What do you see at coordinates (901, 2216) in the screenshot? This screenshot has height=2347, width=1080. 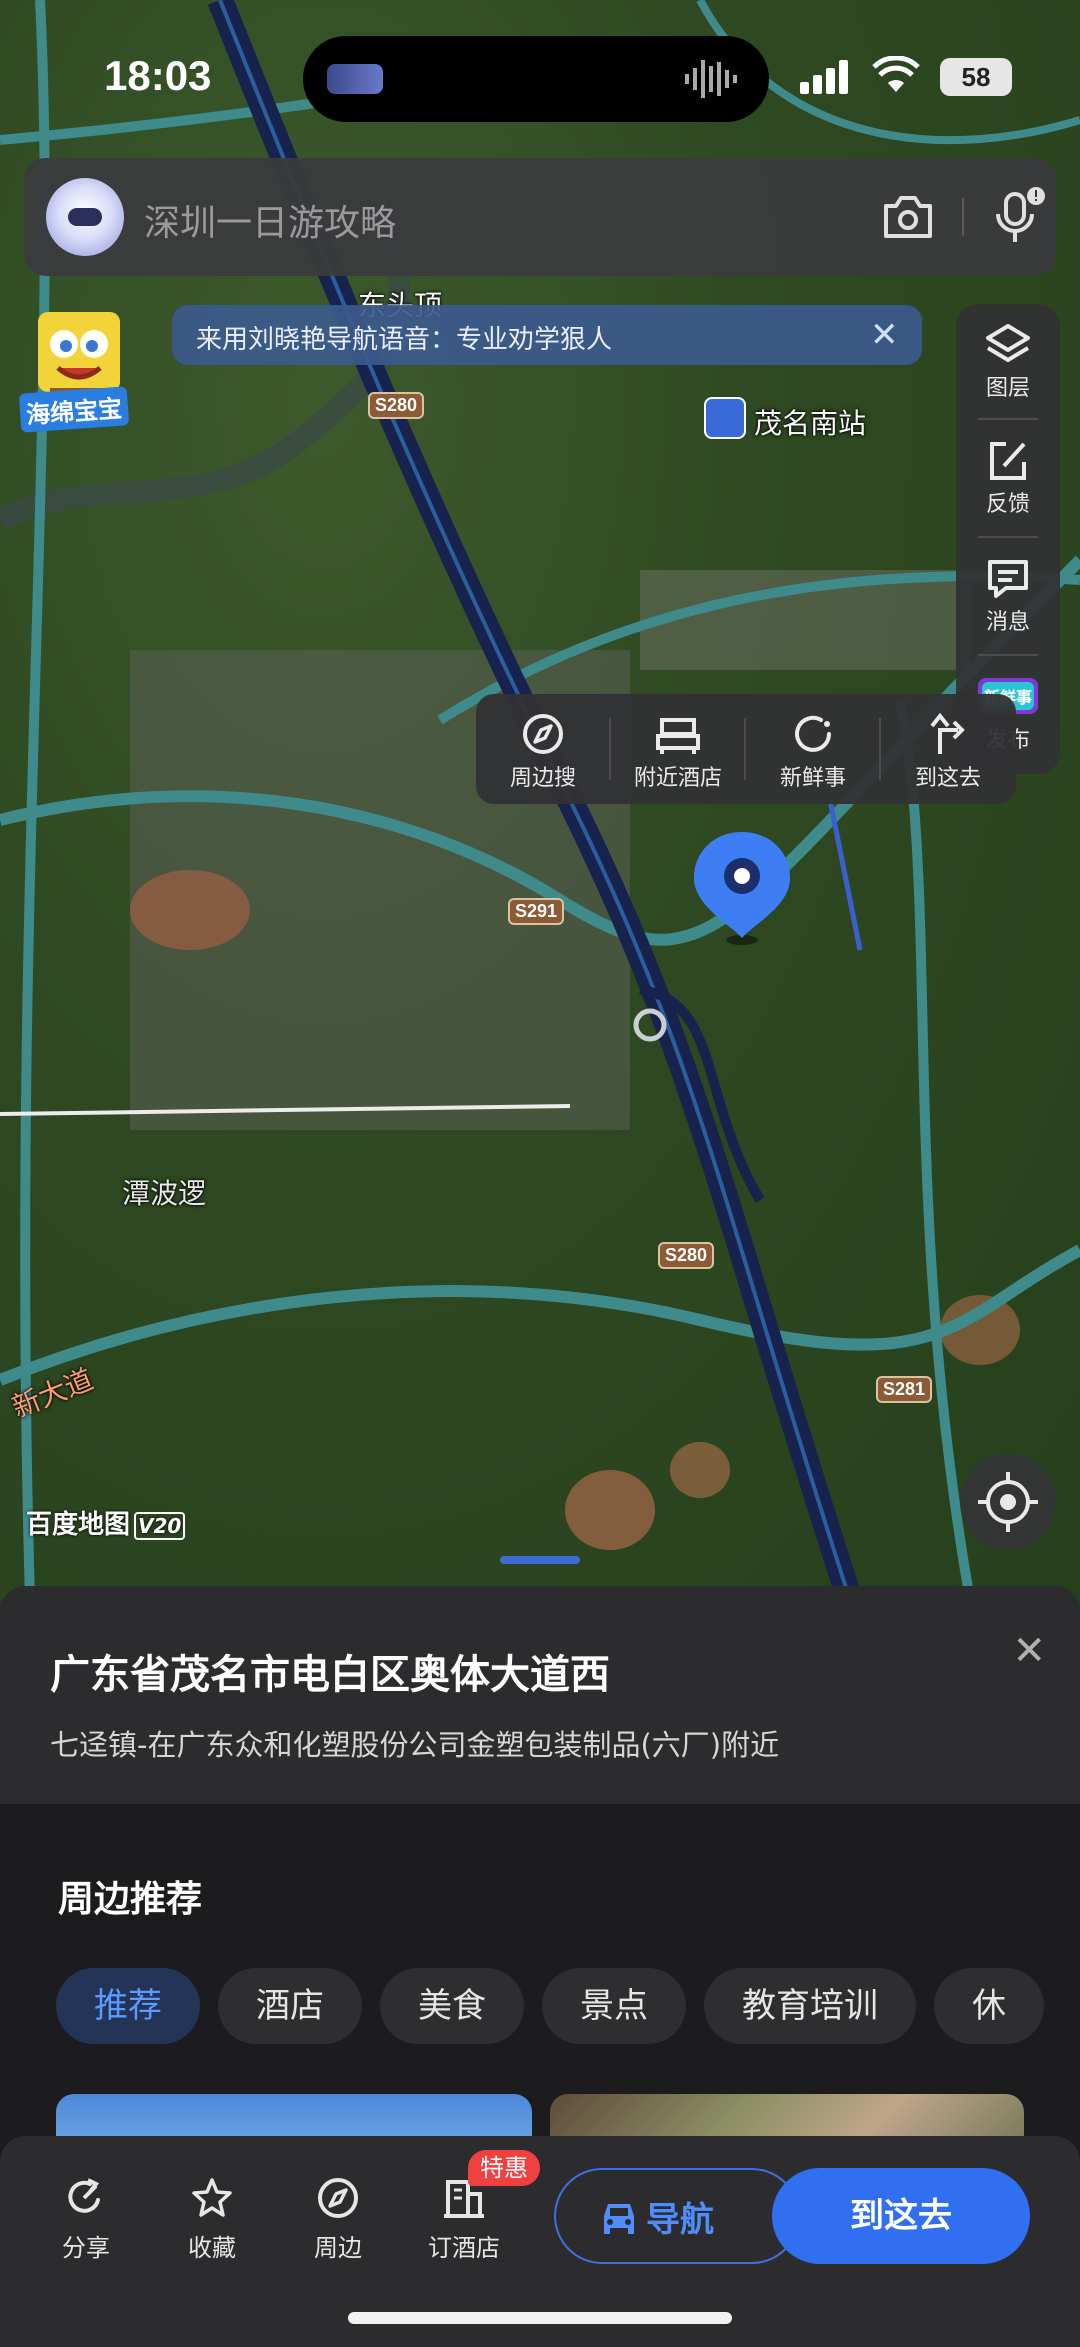 I see `go-here-button: 到这去` at bounding box center [901, 2216].